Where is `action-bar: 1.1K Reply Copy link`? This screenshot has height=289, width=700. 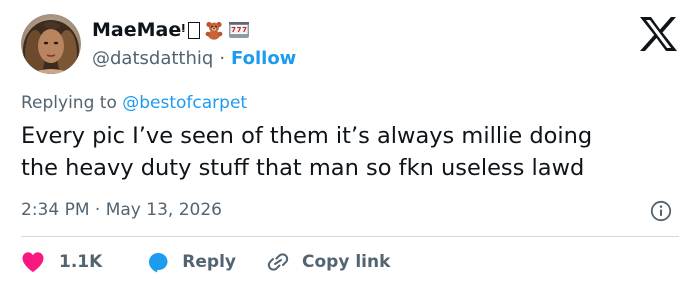
action-bar: 1.1K Reply Copy link is located at coordinates (205, 262).